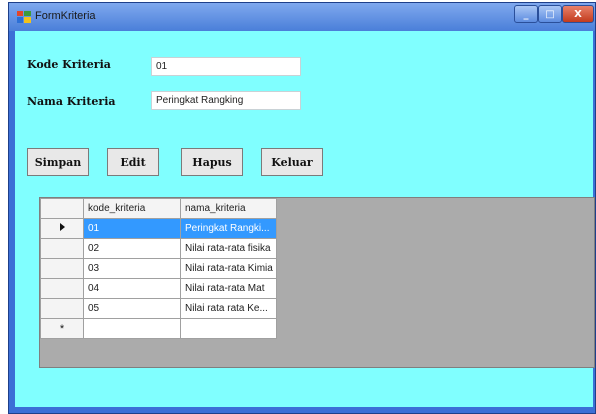 The width and height of the screenshot is (596, 414). I want to click on cell-kode: 03, so click(132, 268).